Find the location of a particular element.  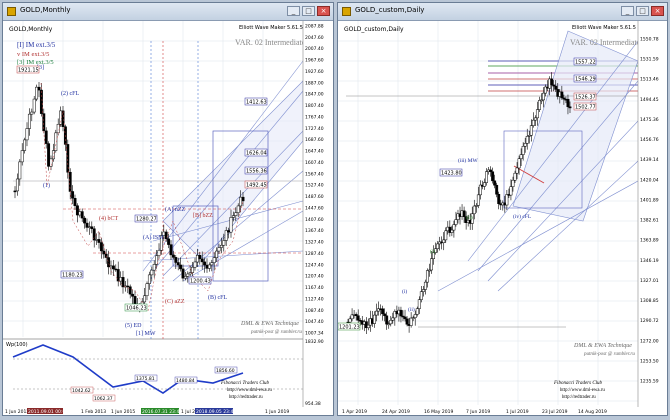

wave-label: (i) is located at coordinates (404, 291).